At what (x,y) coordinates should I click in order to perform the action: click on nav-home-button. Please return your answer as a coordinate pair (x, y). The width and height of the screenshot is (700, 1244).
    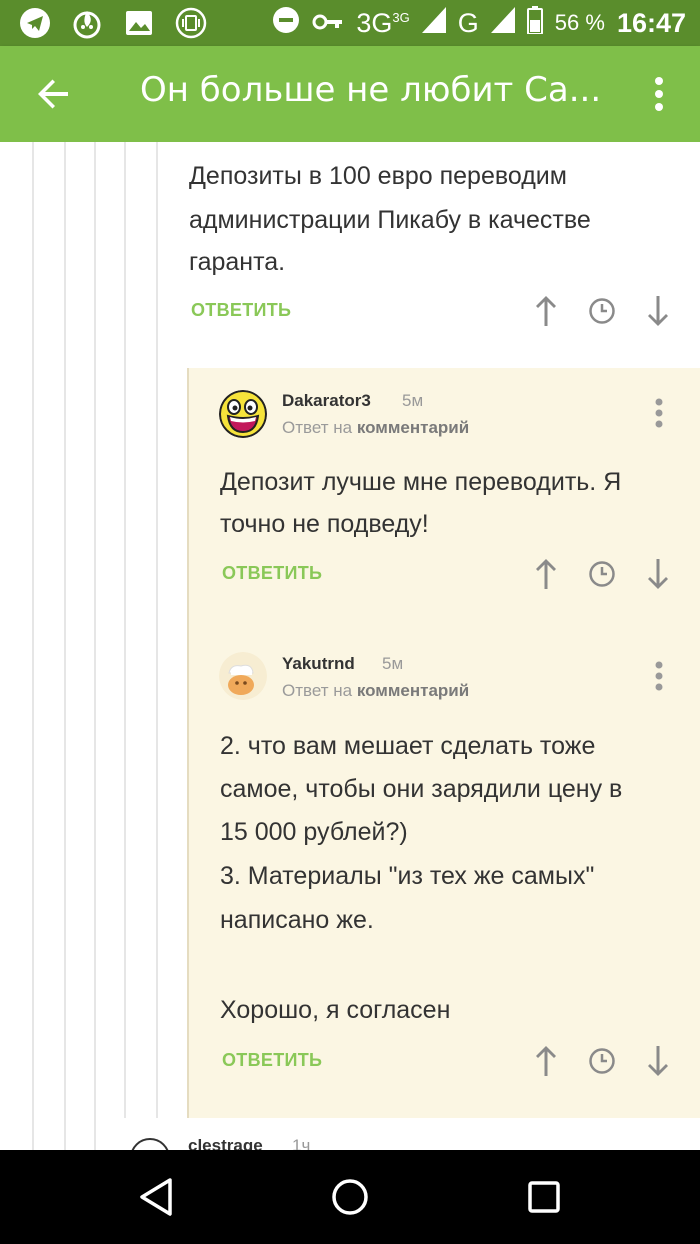
    Looking at the image, I should click on (350, 1197).